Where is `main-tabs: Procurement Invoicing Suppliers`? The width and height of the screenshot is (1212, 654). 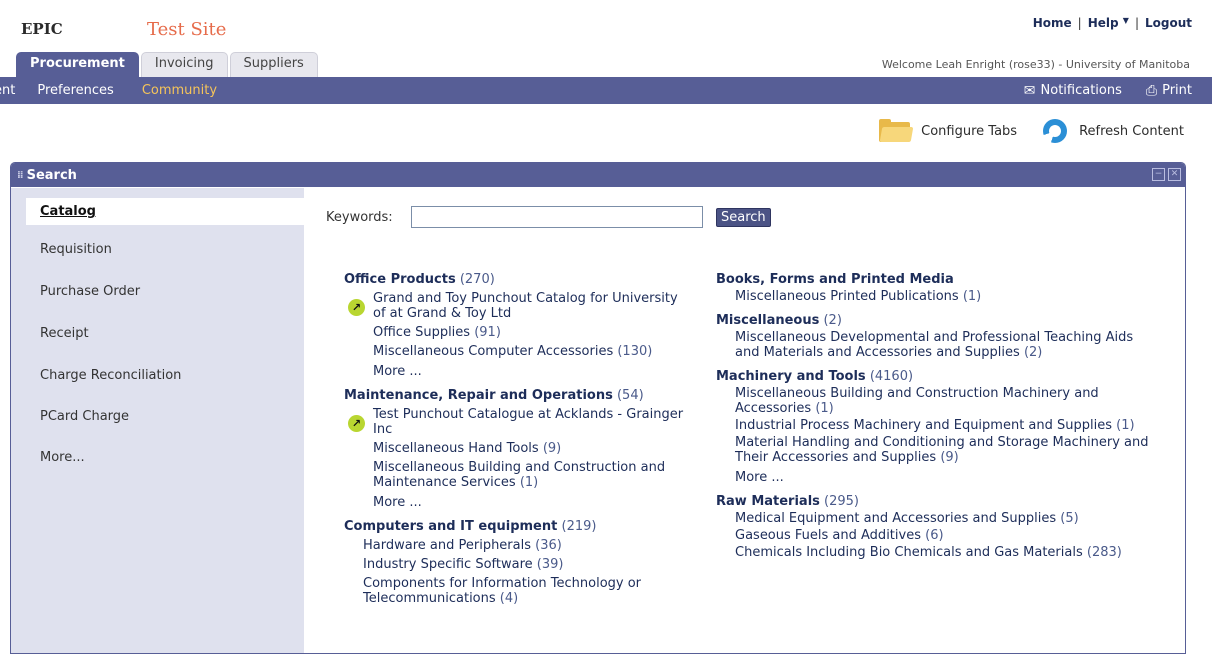
main-tabs: Procurement Invoicing Suppliers is located at coordinates (168, 64).